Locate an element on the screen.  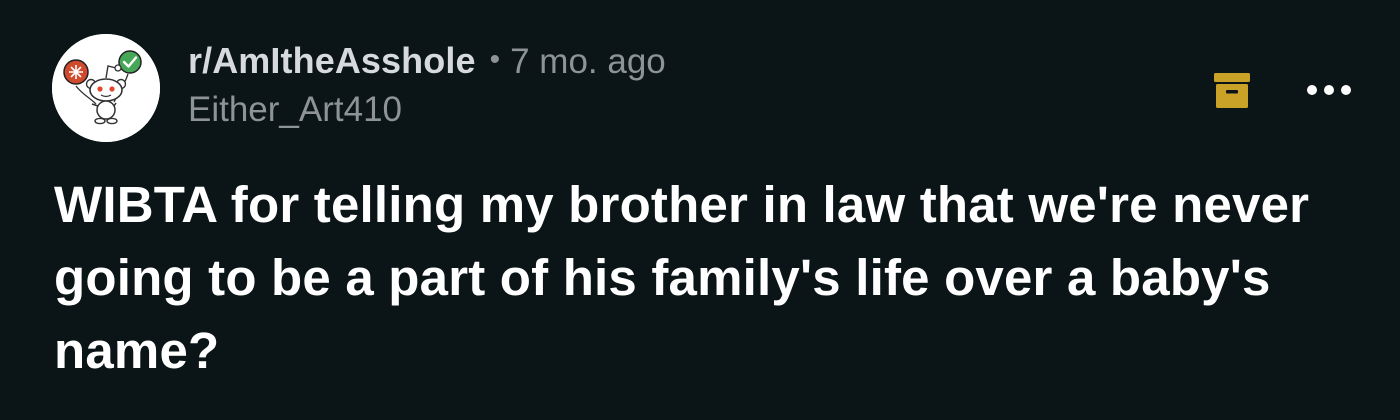
more-options-icon is located at coordinates (1329, 90).